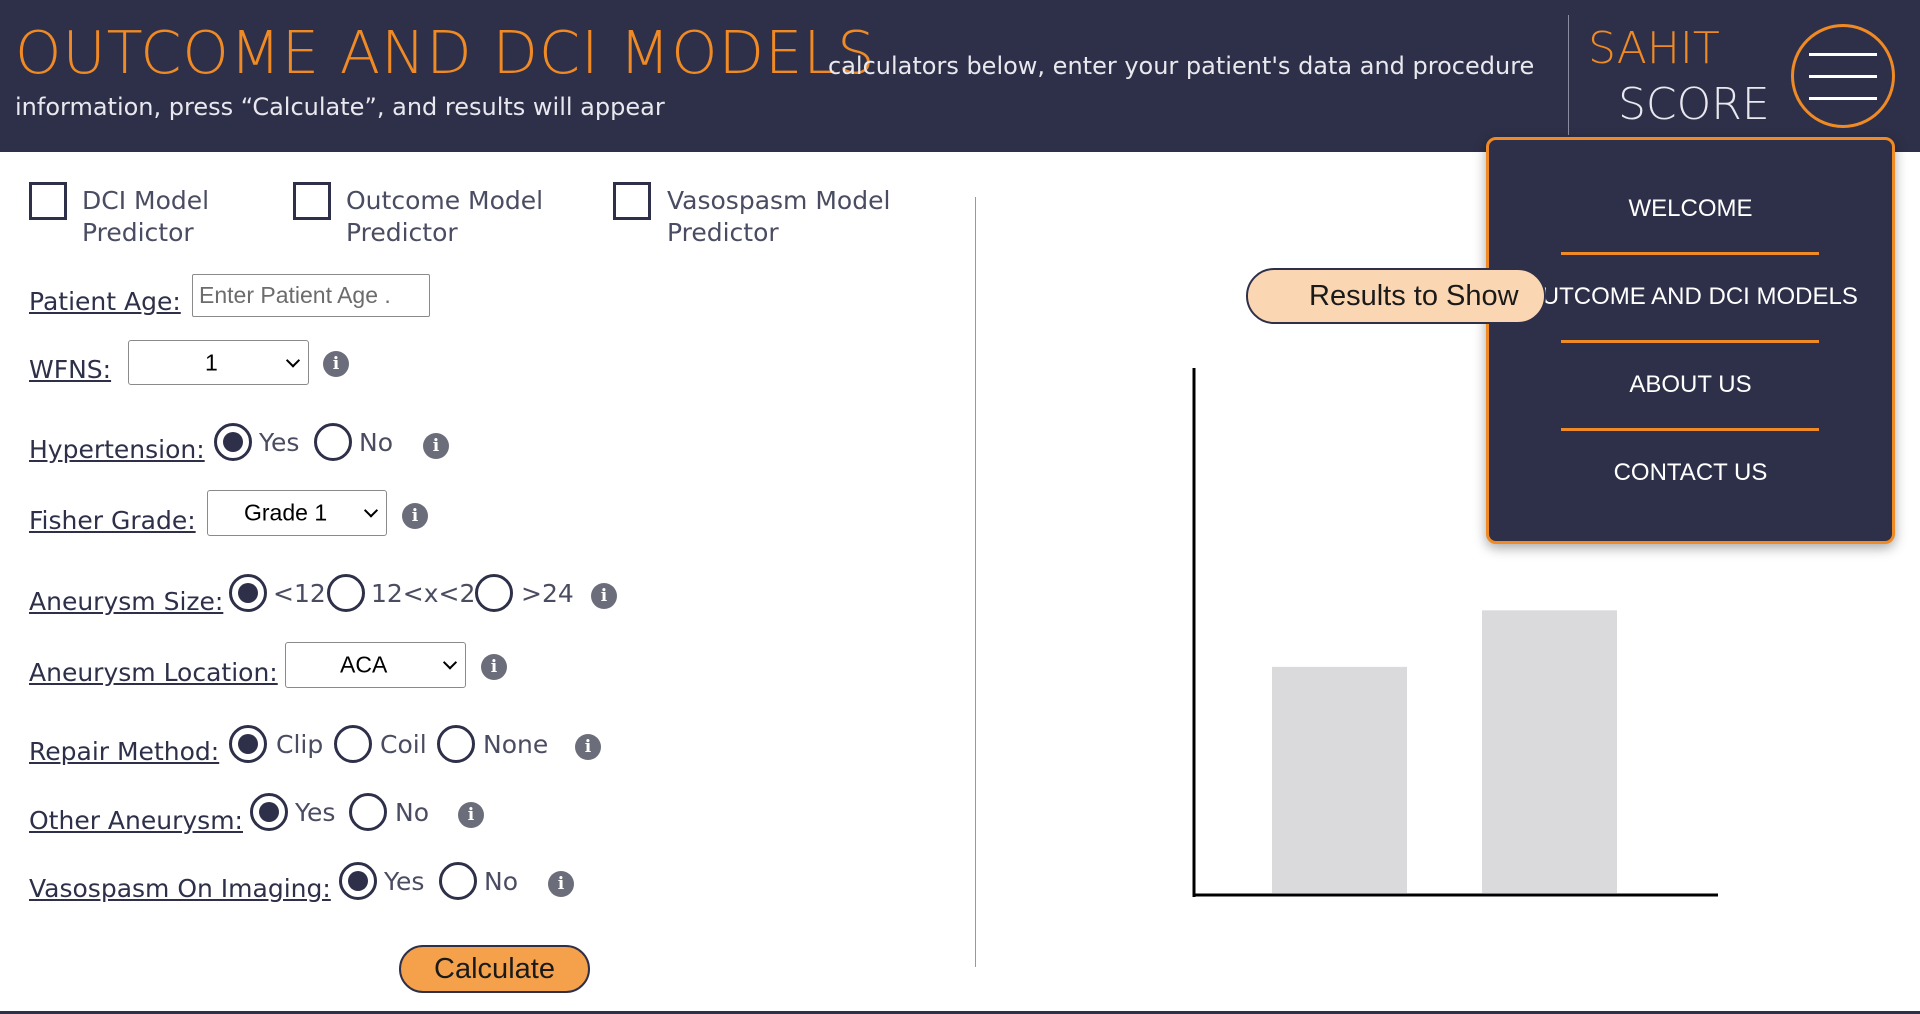 The height and width of the screenshot is (1014, 1920). What do you see at coordinates (516, 744) in the screenshot?
I see `repair-method-none-label: None` at bounding box center [516, 744].